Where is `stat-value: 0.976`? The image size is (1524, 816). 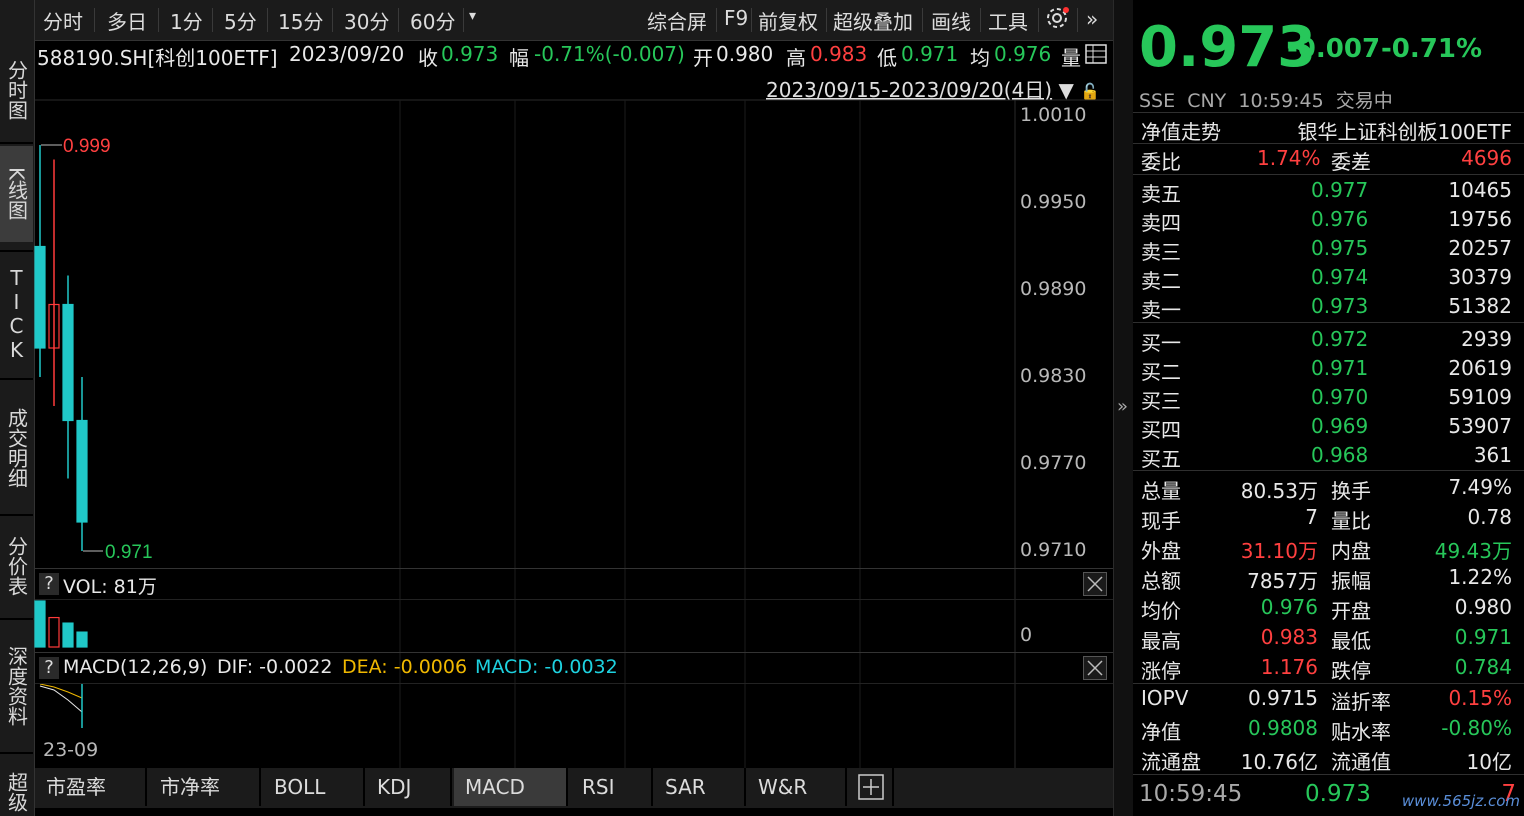
stat-value: 0.976 is located at coordinates (1289, 607).